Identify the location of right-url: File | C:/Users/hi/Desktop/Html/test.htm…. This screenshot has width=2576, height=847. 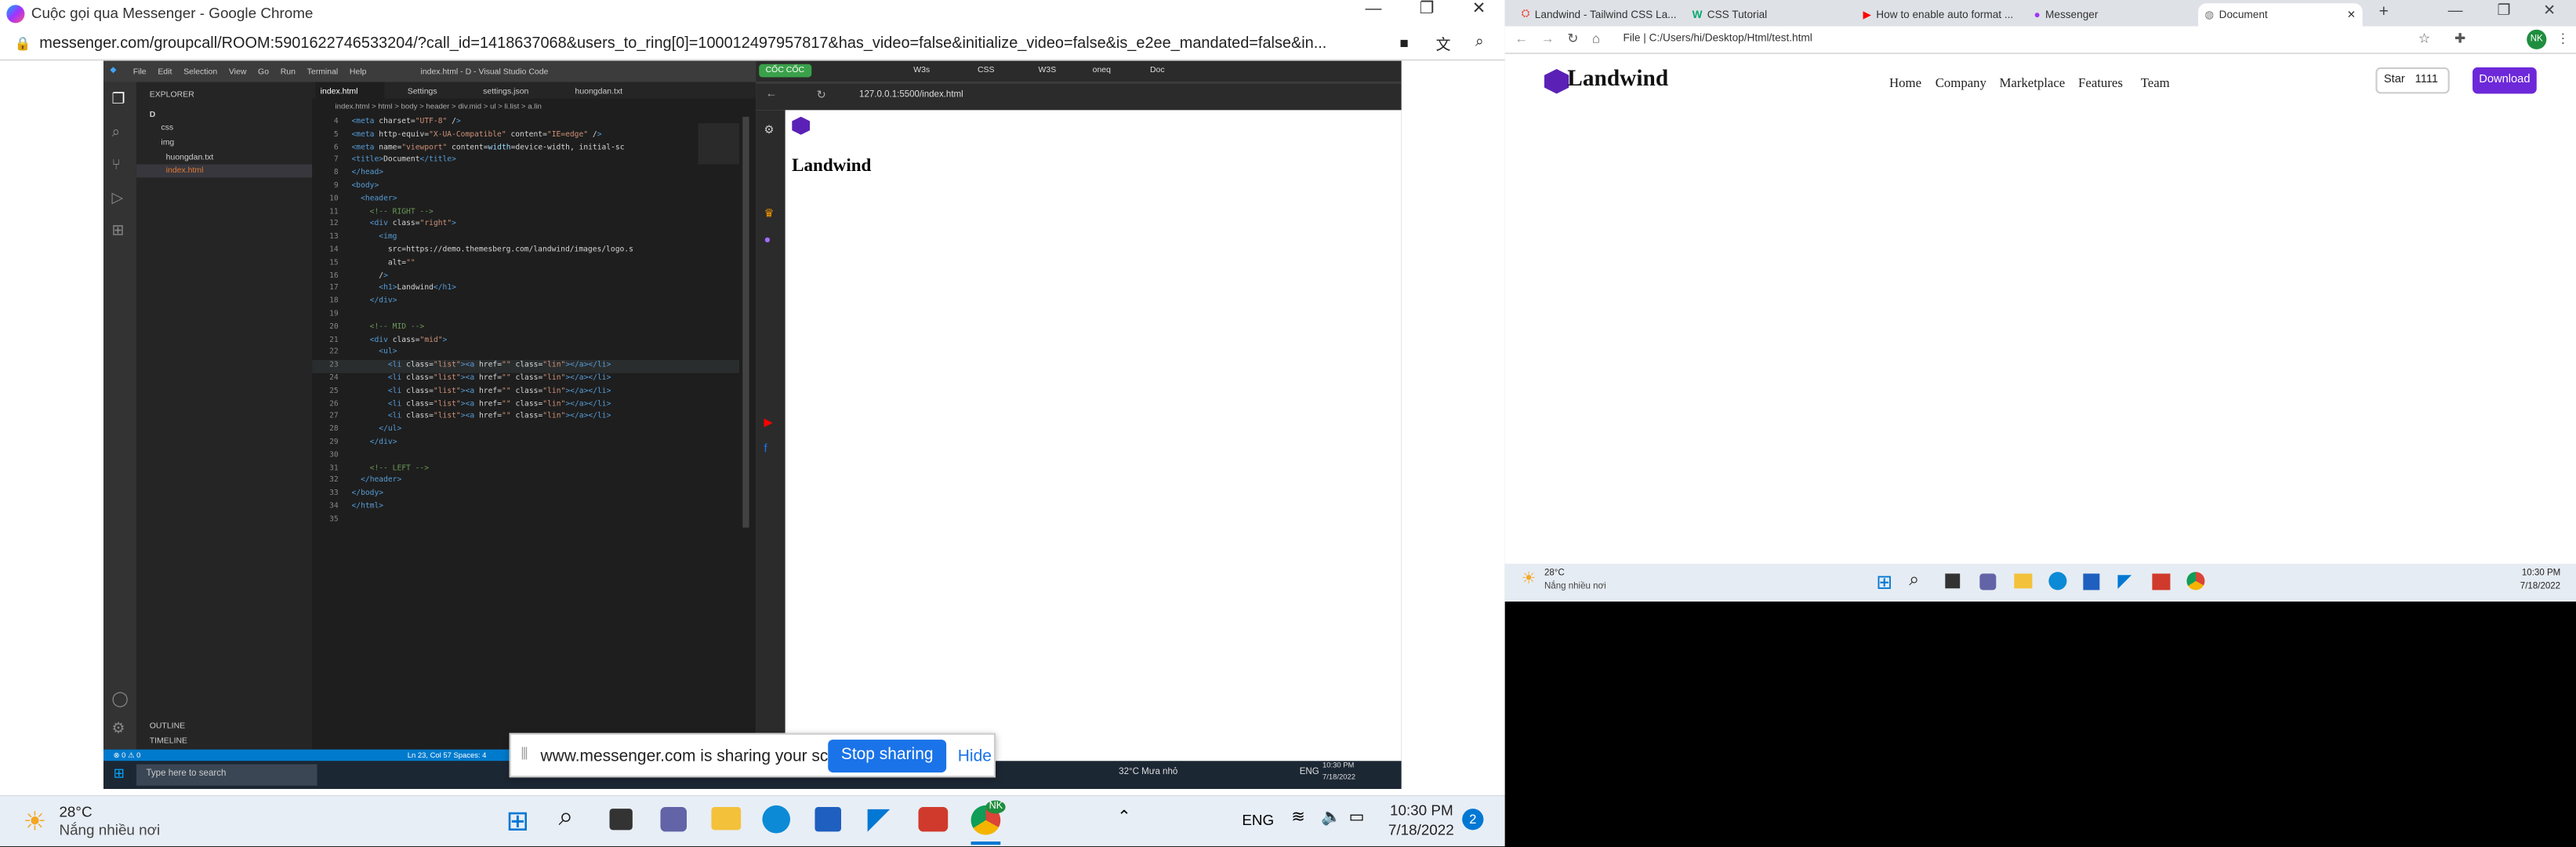
(1718, 39).